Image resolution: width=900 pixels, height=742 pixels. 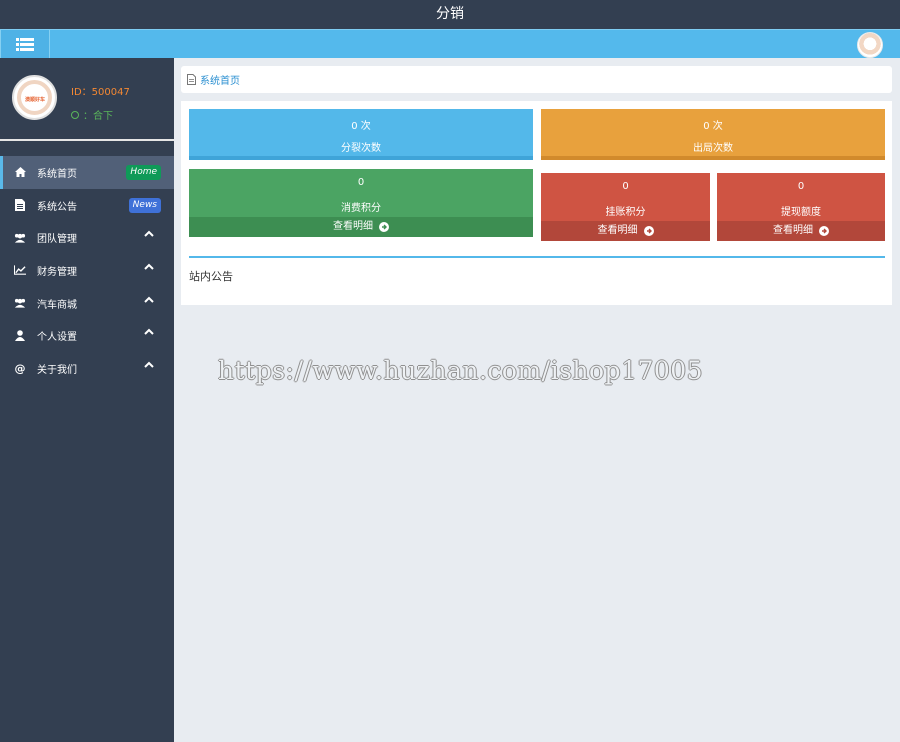 What do you see at coordinates (98, 116) in the screenshot?
I see `user-status-text: ：合下` at bounding box center [98, 116].